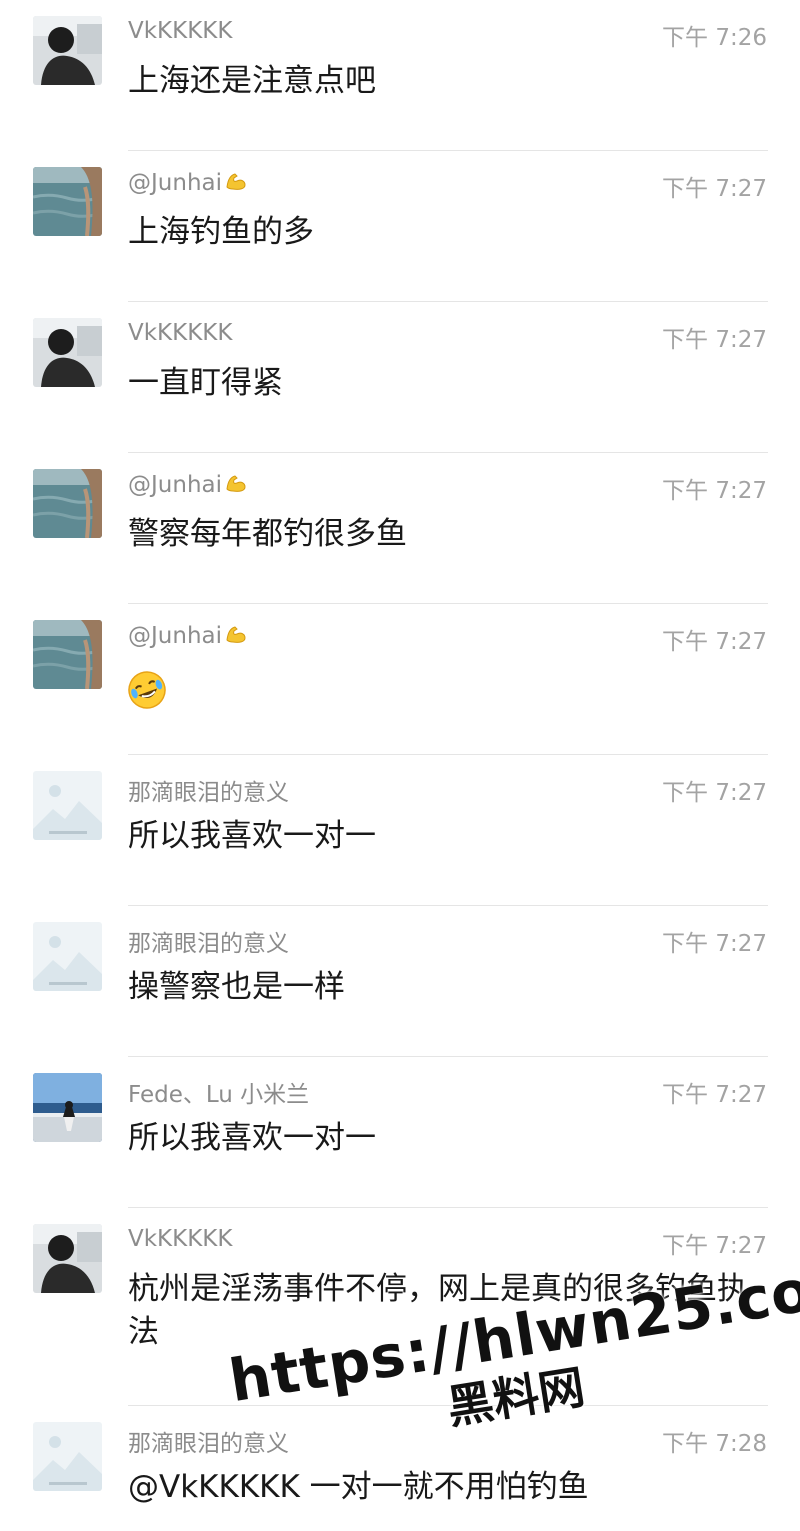 The width and height of the screenshot is (800, 1531). Describe the element at coordinates (400, 830) in the screenshot. I see `message-item: 那滴眼泪的意义 下午 7:27 所以我喜欢一对一` at that location.